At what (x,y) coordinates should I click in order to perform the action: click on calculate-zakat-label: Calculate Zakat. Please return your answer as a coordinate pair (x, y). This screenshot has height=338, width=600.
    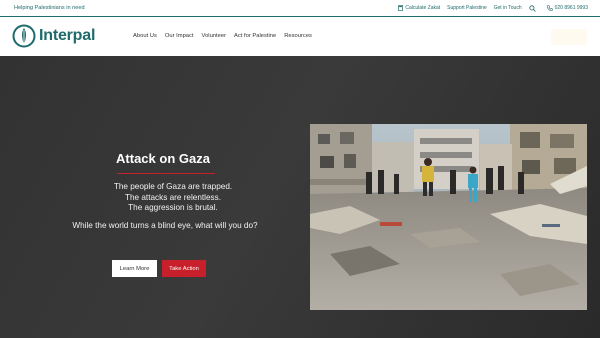
    Looking at the image, I should click on (423, 8).